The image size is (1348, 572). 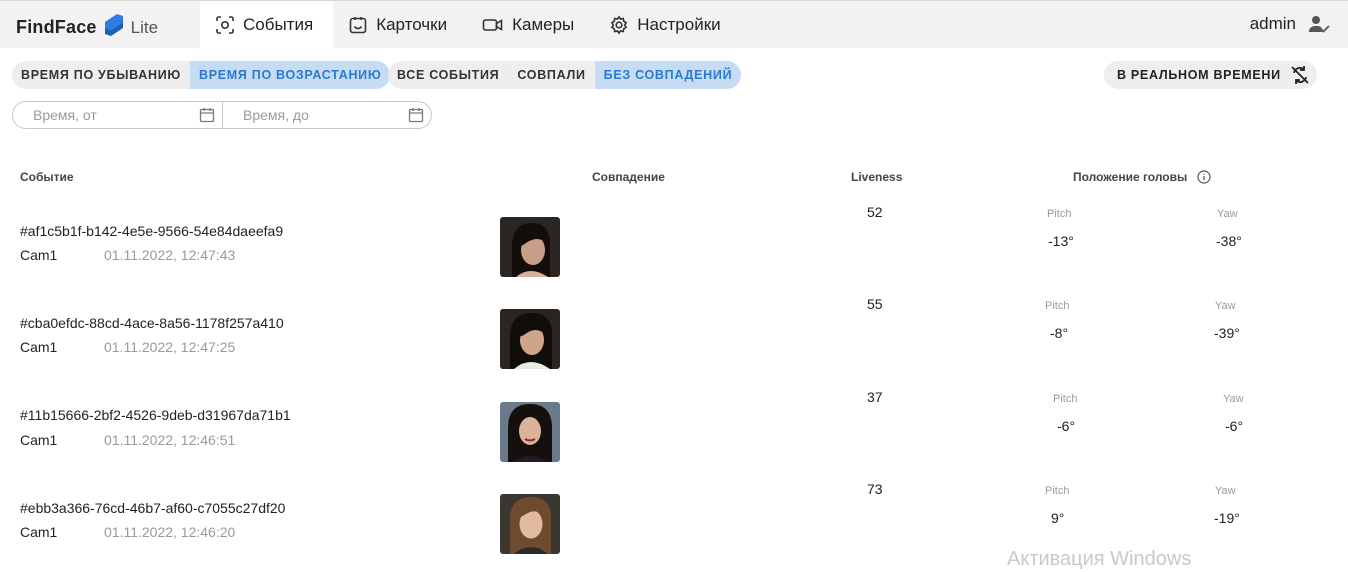 I want to click on nav-tab-cameras: Камеры, so click(x=530, y=25).